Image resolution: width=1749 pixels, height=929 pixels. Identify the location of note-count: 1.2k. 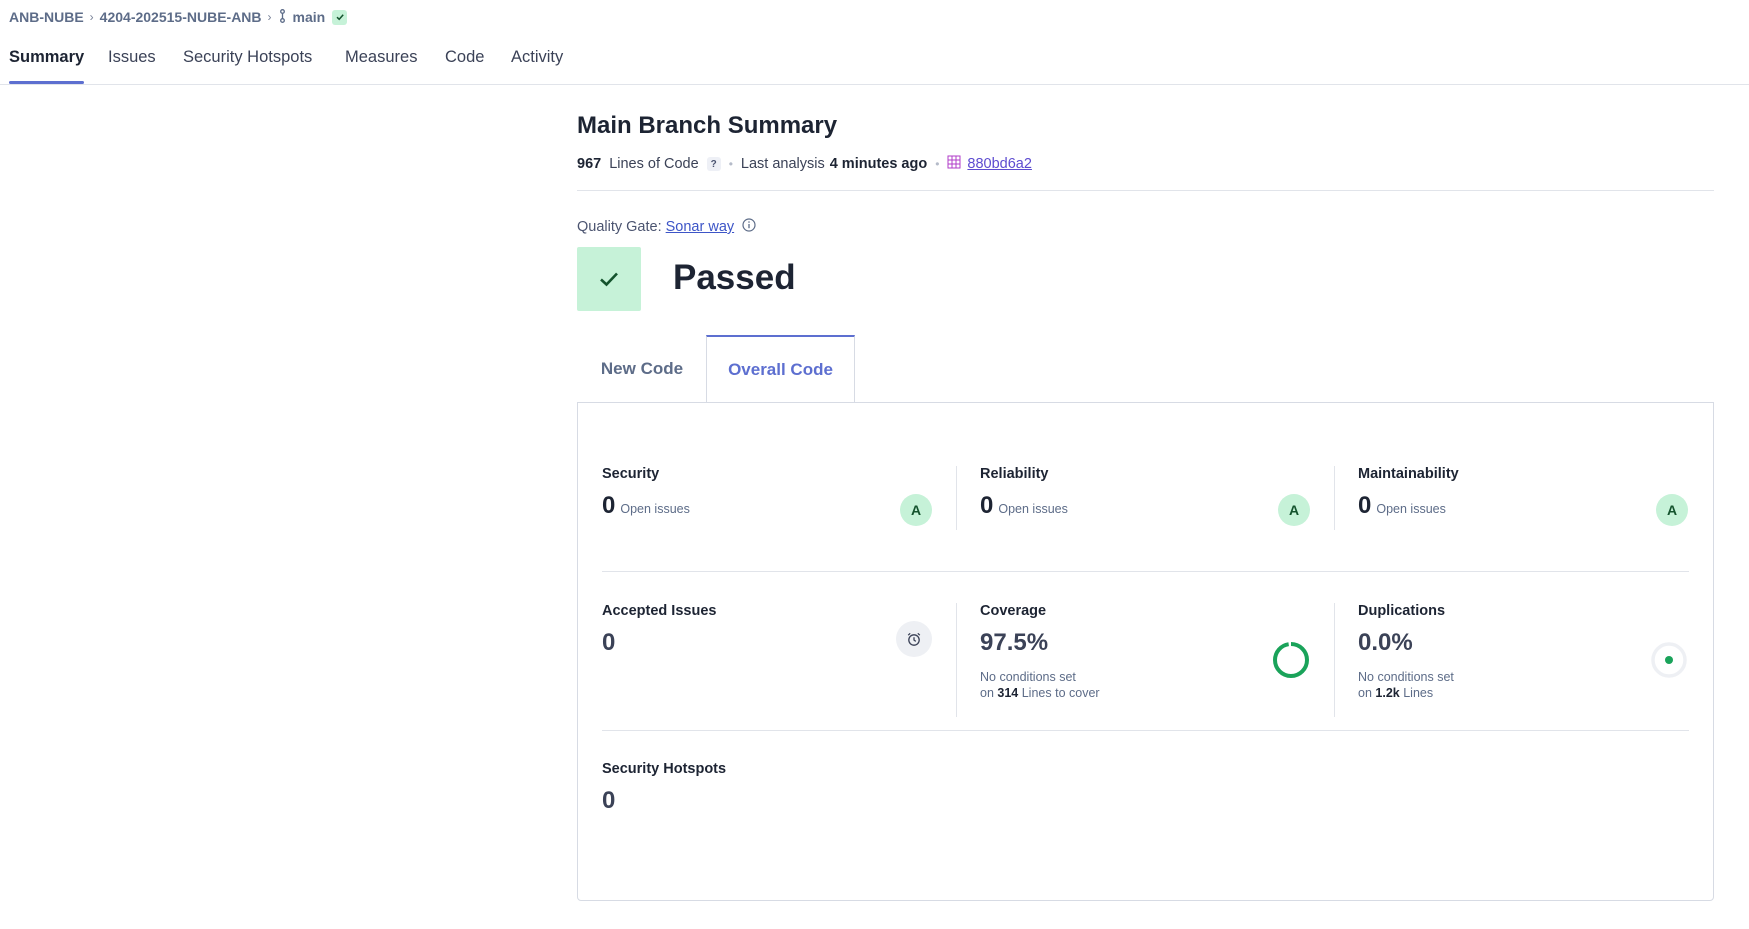
(1387, 693).